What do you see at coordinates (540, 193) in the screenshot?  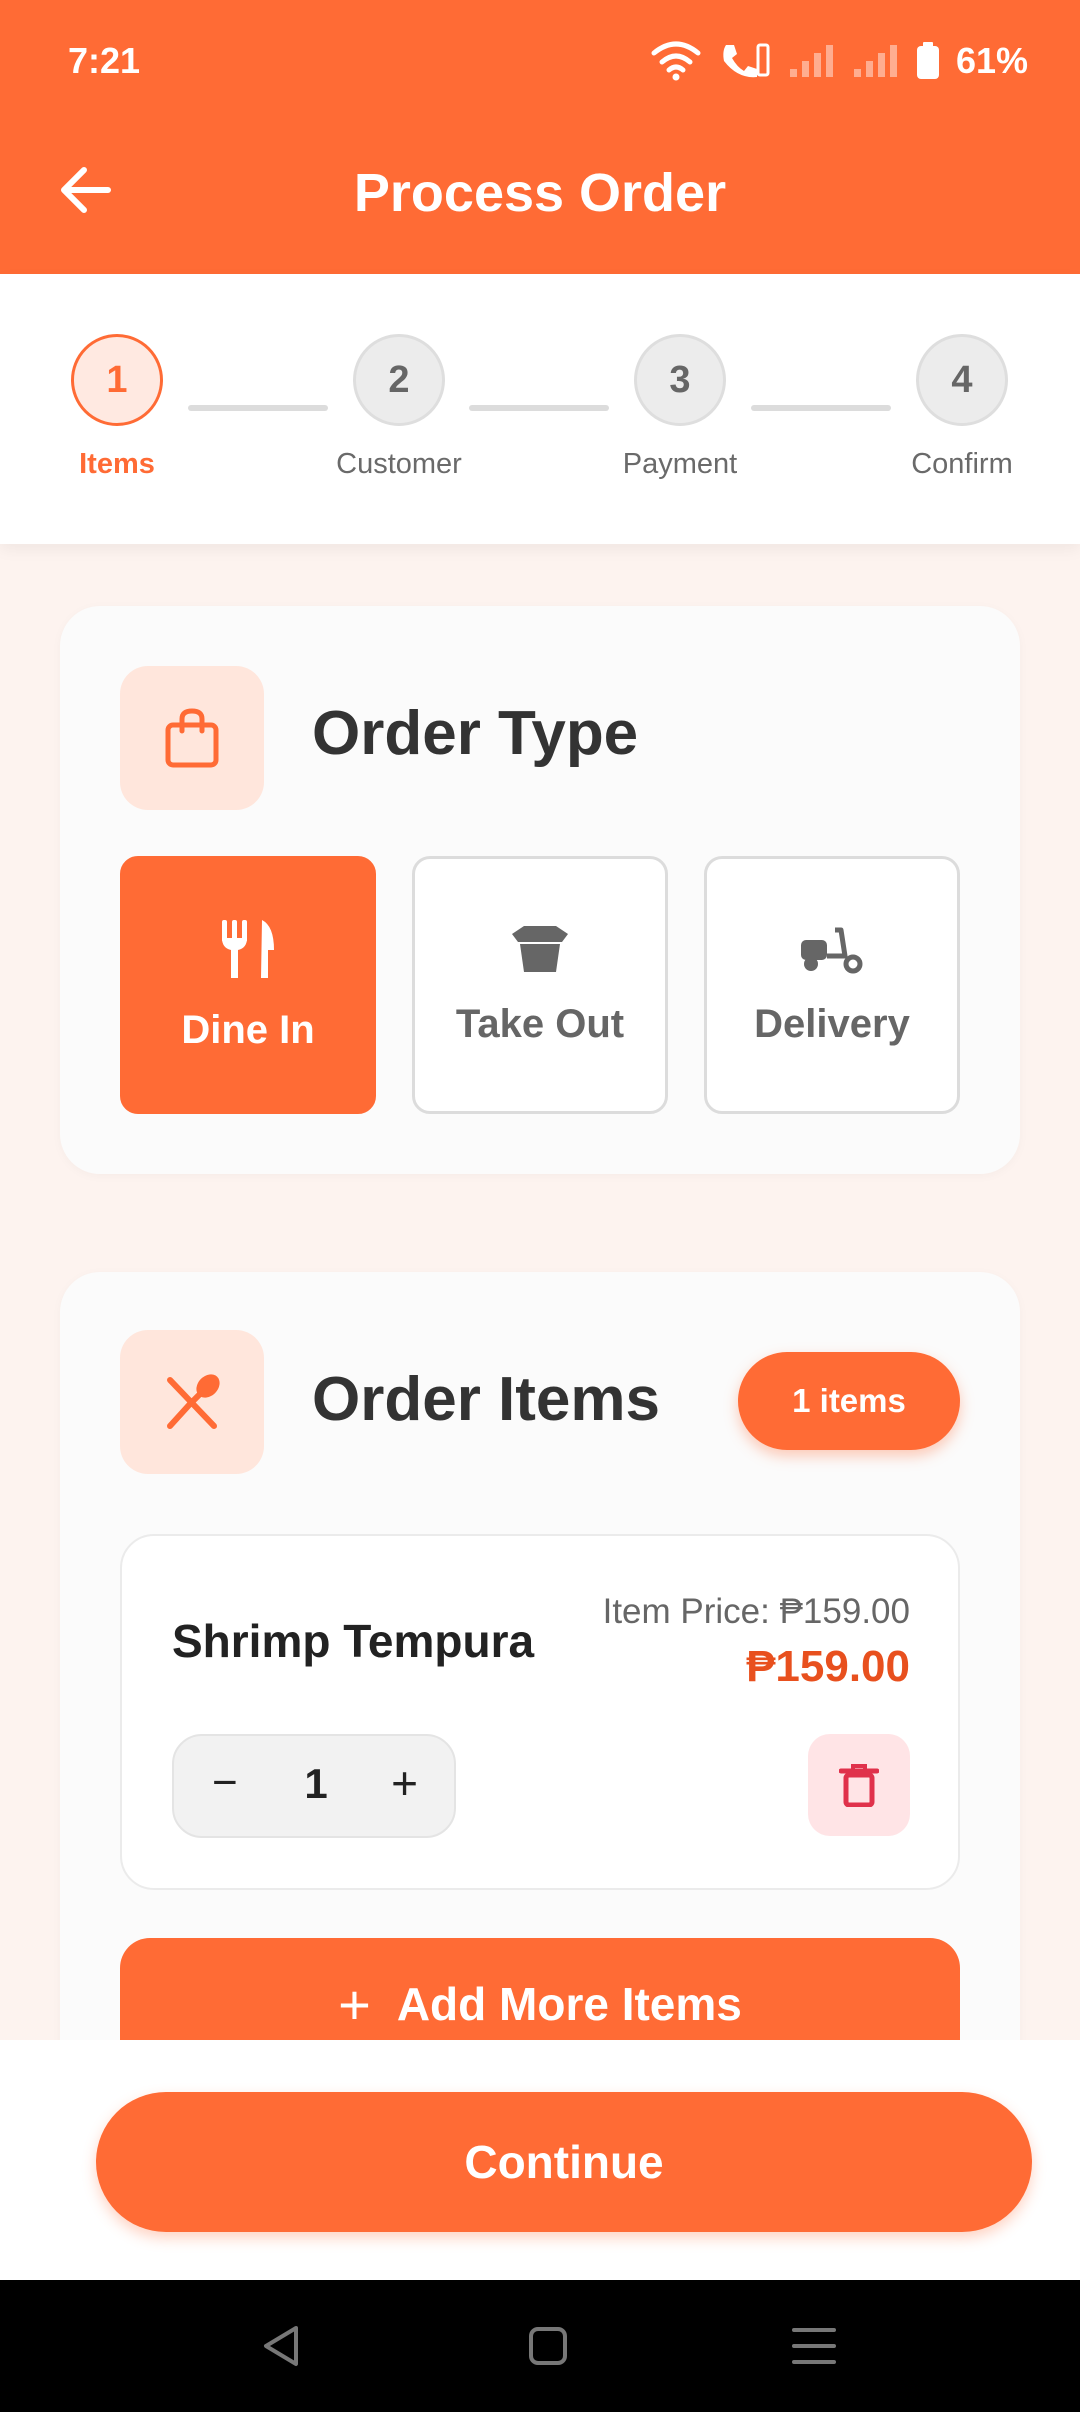 I see `page-title: Process Order` at bounding box center [540, 193].